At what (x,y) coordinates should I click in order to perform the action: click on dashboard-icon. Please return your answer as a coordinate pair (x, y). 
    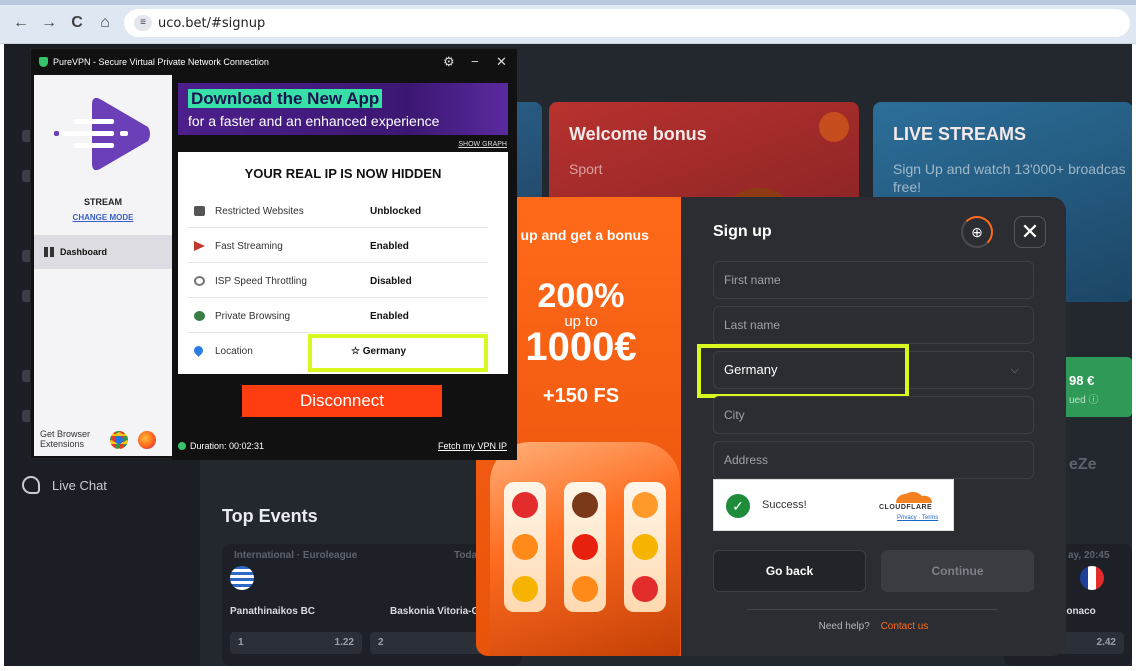
    Looking at the image, I should click on (49, 252).